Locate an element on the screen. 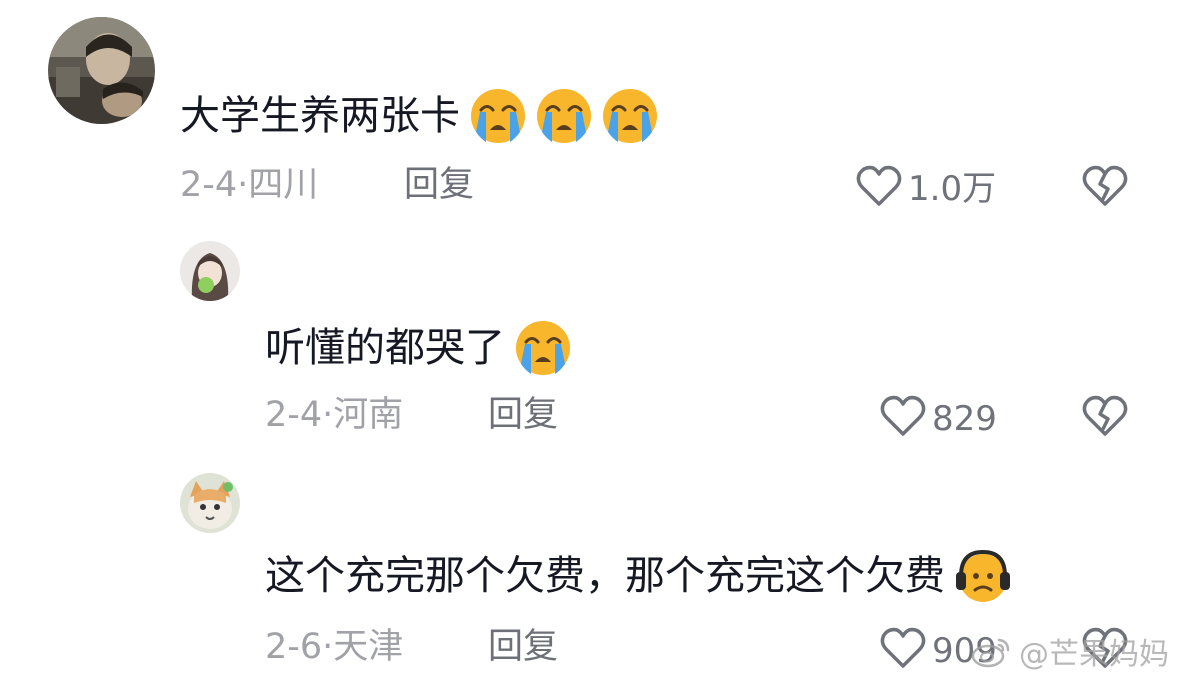 This screenshot has height=686, width=1179. comment-body: 听懂的都哭了 is located at coordinates (385, 348).